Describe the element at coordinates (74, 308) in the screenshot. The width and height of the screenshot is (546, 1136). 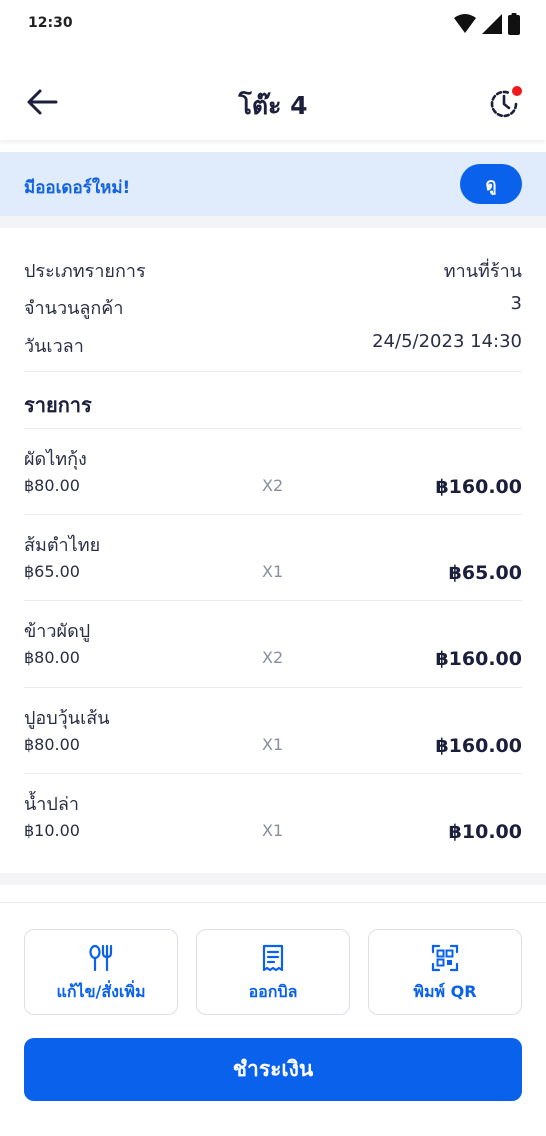
I see `info-label: จำนวนลูกค้า` at that location.